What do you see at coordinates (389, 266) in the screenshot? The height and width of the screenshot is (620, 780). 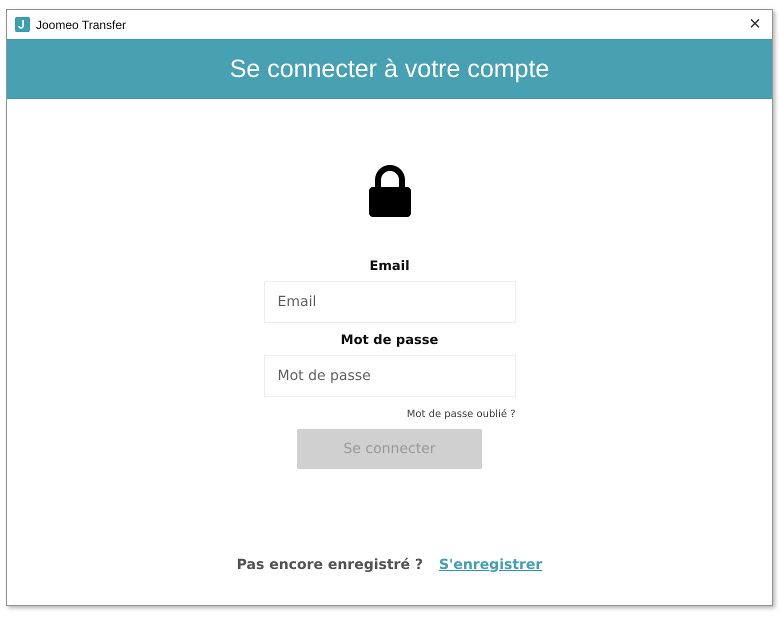 I see `field-label: Email` at bounding box center [389, 266].